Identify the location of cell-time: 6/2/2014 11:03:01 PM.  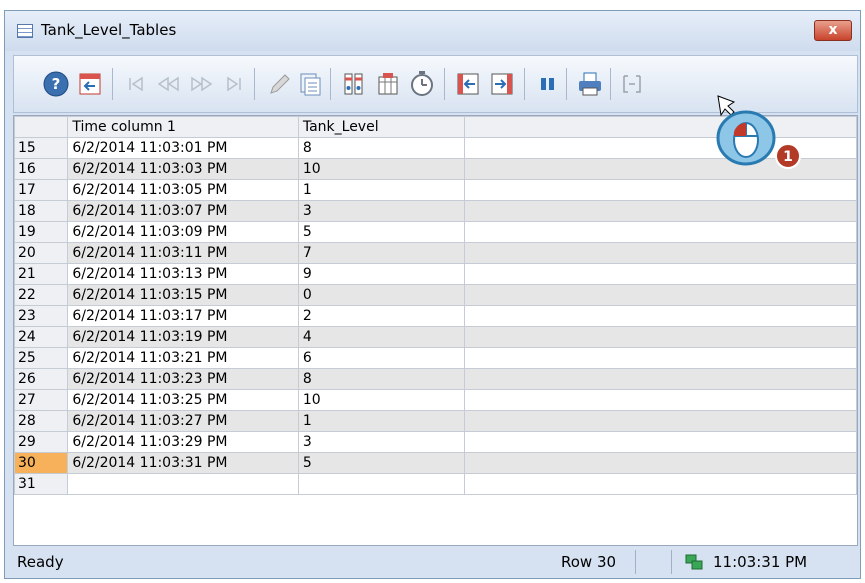
(183, 148).